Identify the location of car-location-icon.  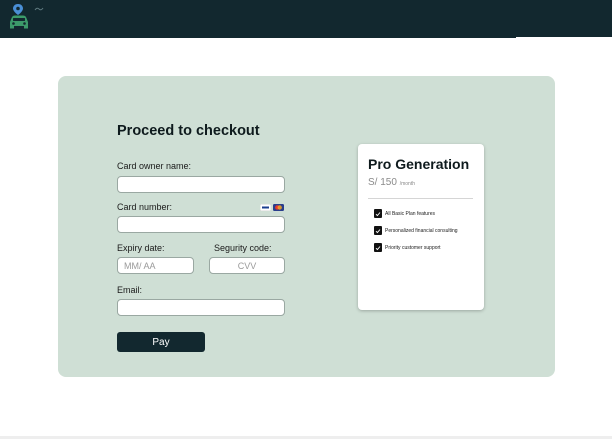
(19, 16).